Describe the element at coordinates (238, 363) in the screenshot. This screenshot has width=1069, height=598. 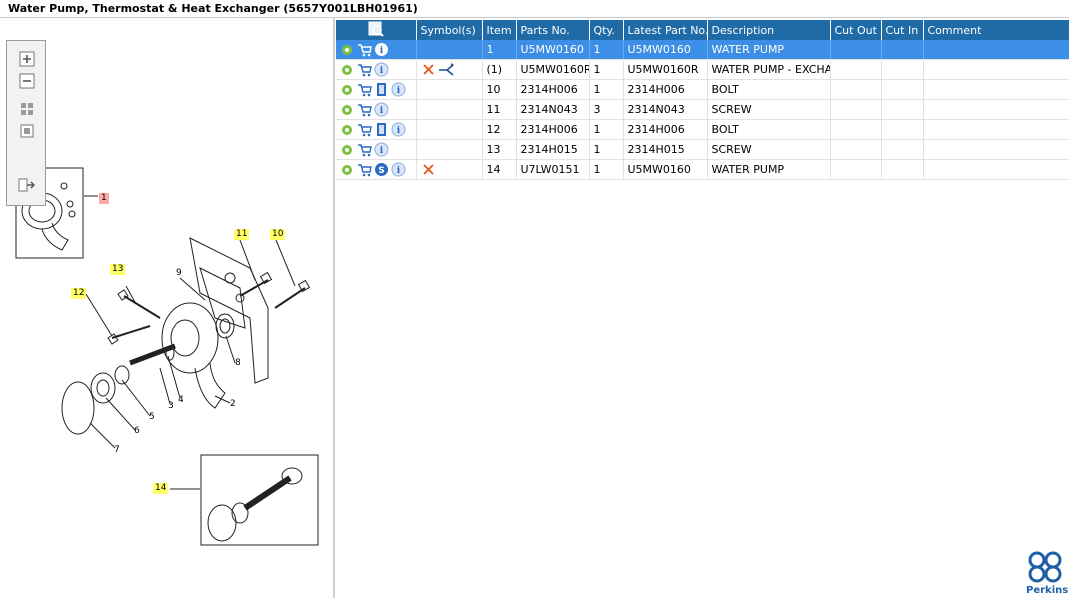
I see `callout-8: 8` at that location.